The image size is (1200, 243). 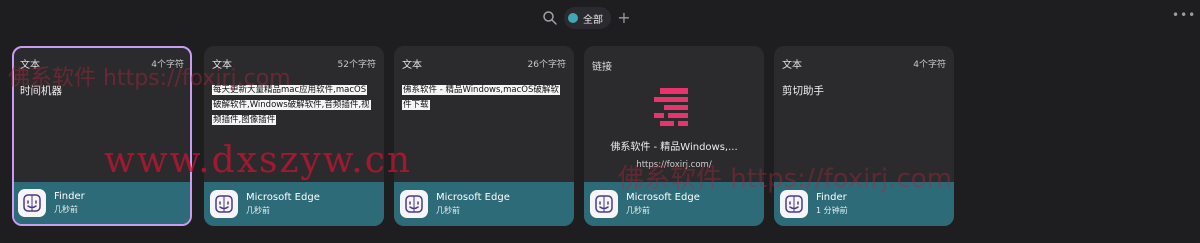 I want to click on card-content-text: 佛系软件 - 精品Windows,macOS破解软件下载, so click(x=481, y=97).